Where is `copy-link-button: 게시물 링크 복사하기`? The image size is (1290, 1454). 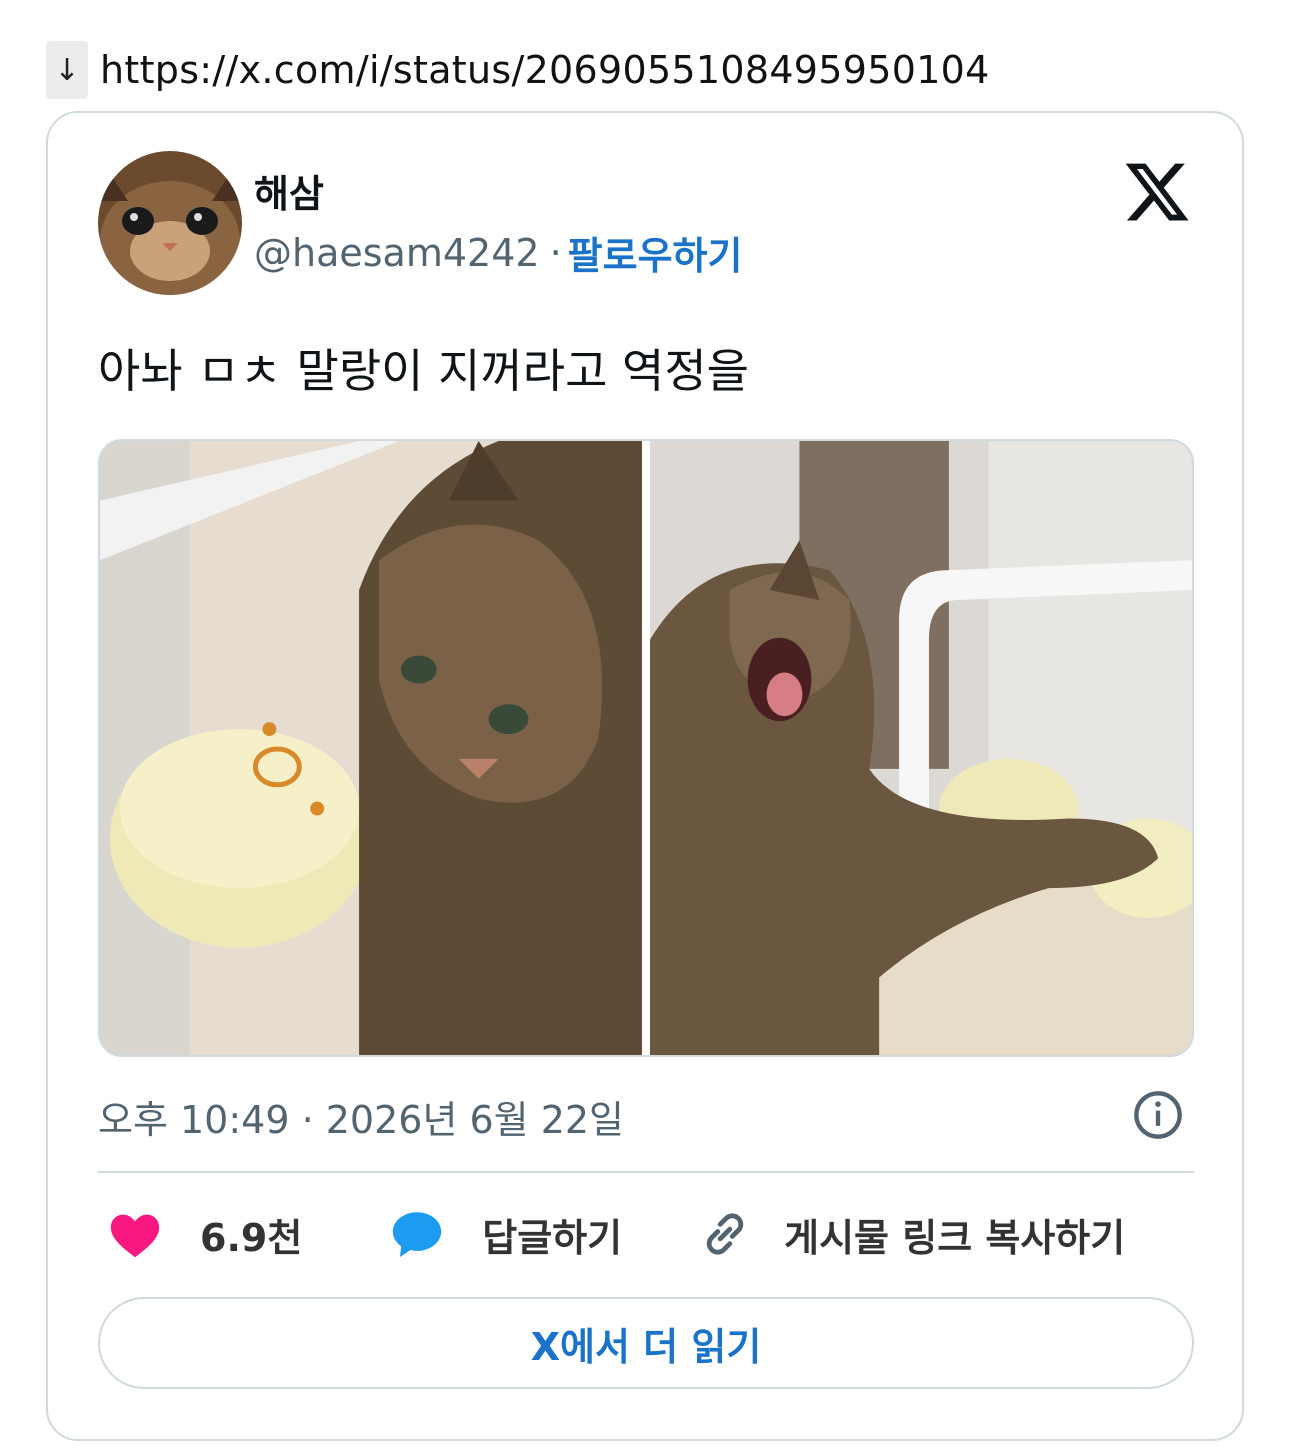
copy-link-button: 게시물 링크 복사하기 is located at coordinates (910, 1234).